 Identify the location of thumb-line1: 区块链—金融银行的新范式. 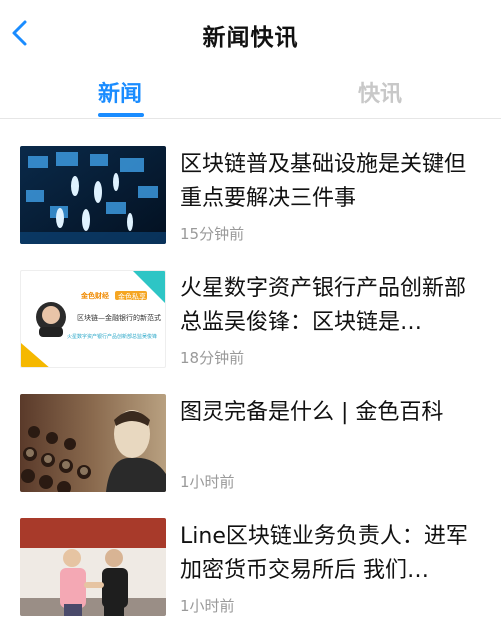
(119, 318).